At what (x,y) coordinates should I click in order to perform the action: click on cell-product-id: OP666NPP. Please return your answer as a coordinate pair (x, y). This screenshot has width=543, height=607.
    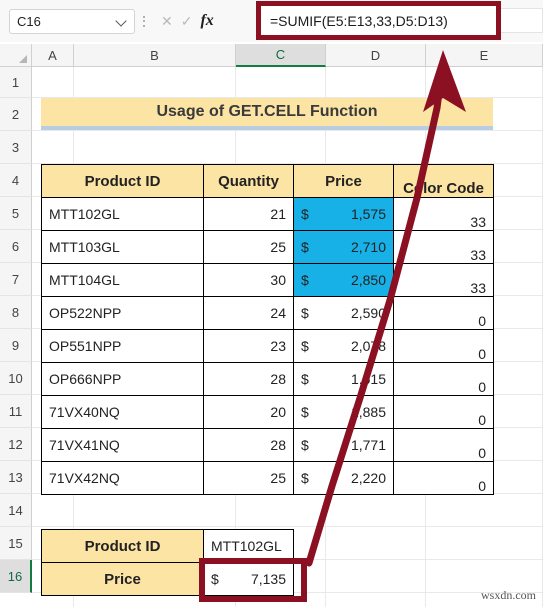
    Looking at the image, I should click on (122, 379).